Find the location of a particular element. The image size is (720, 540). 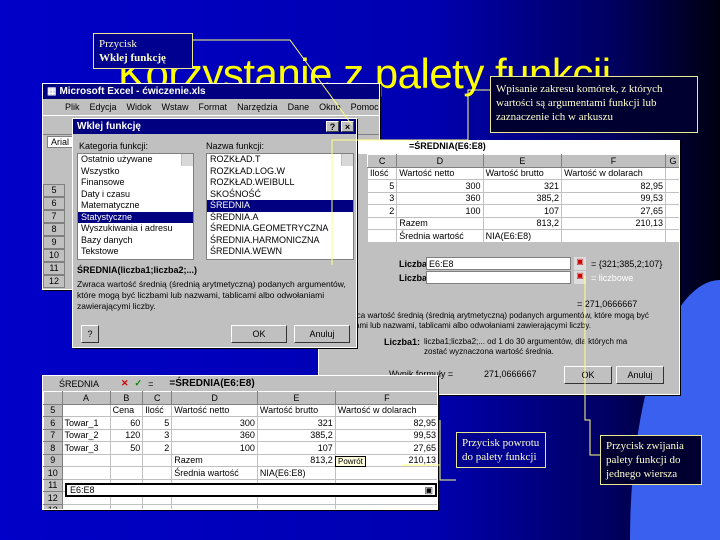

row-header: 9 is located at coordinates (53, 460).